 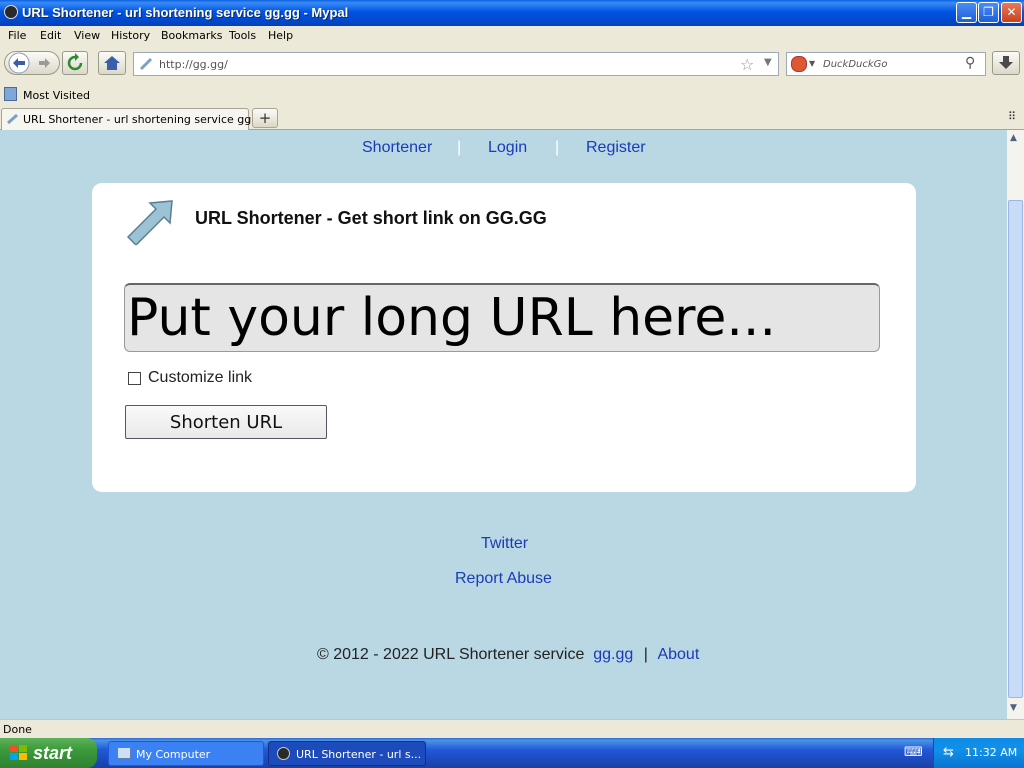 What do you see at coordinates (747, 64) in the screenshot?
I see `bookmark-star-icon: ☆` at bounding box center [747, 64].